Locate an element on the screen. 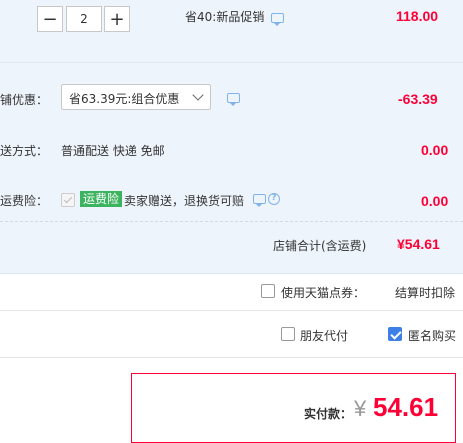 Image resolution: width=463 pixels, height=443 pixels. discount-select: 省63.39元:组合优惠 is located at coordinates (136, 97).